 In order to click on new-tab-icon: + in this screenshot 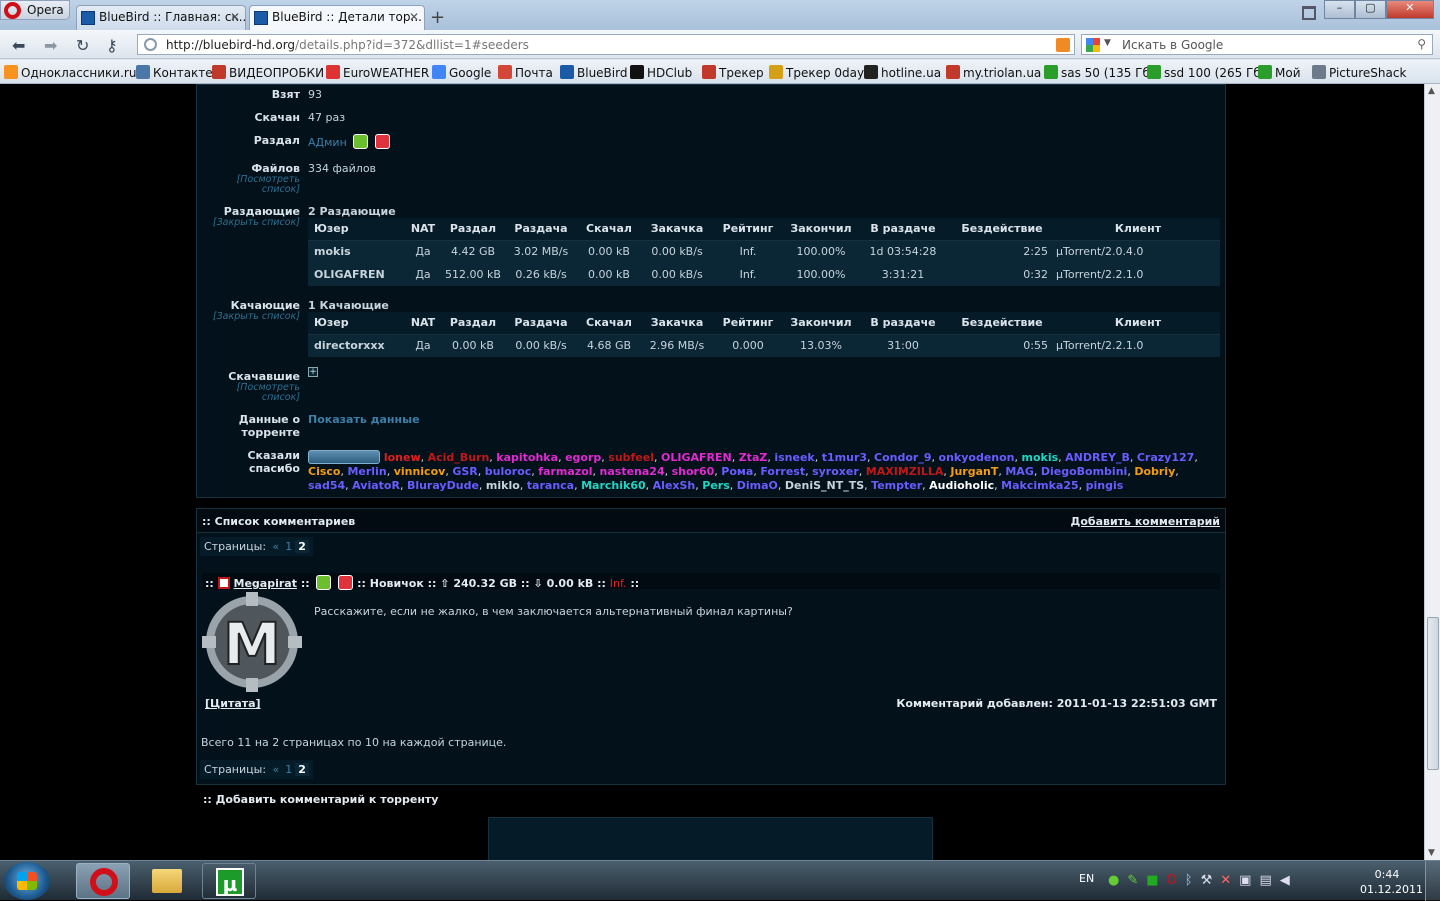, I will do `click(437, 17)`.